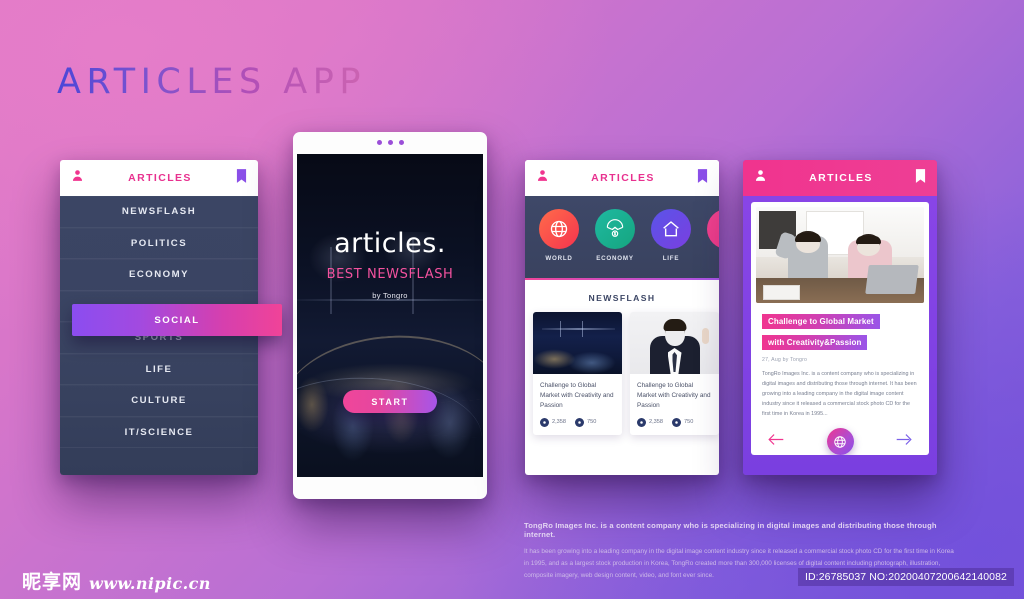 This screenshot has width=1024, height=599. I want to click on hand-shape, so click(705, 336).